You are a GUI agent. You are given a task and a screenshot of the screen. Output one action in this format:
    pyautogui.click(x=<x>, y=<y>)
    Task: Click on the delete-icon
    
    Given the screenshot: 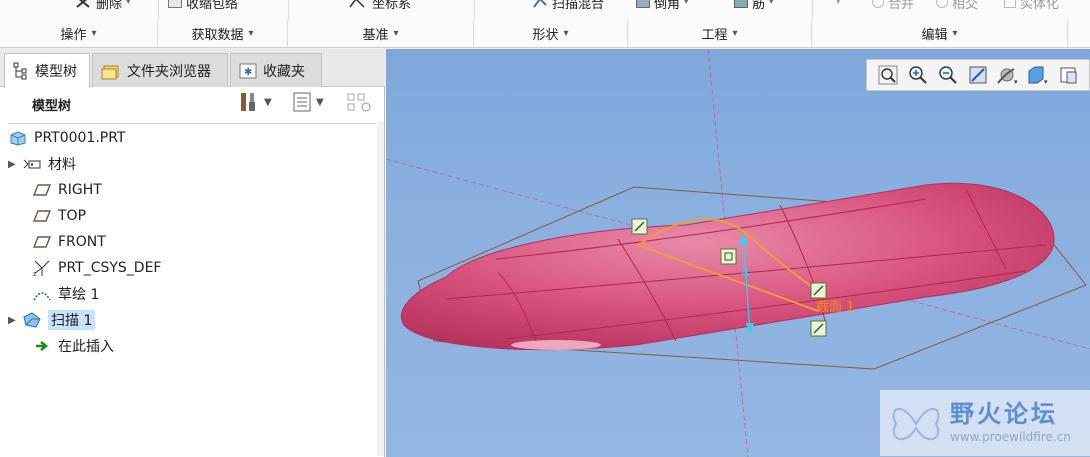 What is the action you would take?
    pyautogui.click(x=83, y=4)
    